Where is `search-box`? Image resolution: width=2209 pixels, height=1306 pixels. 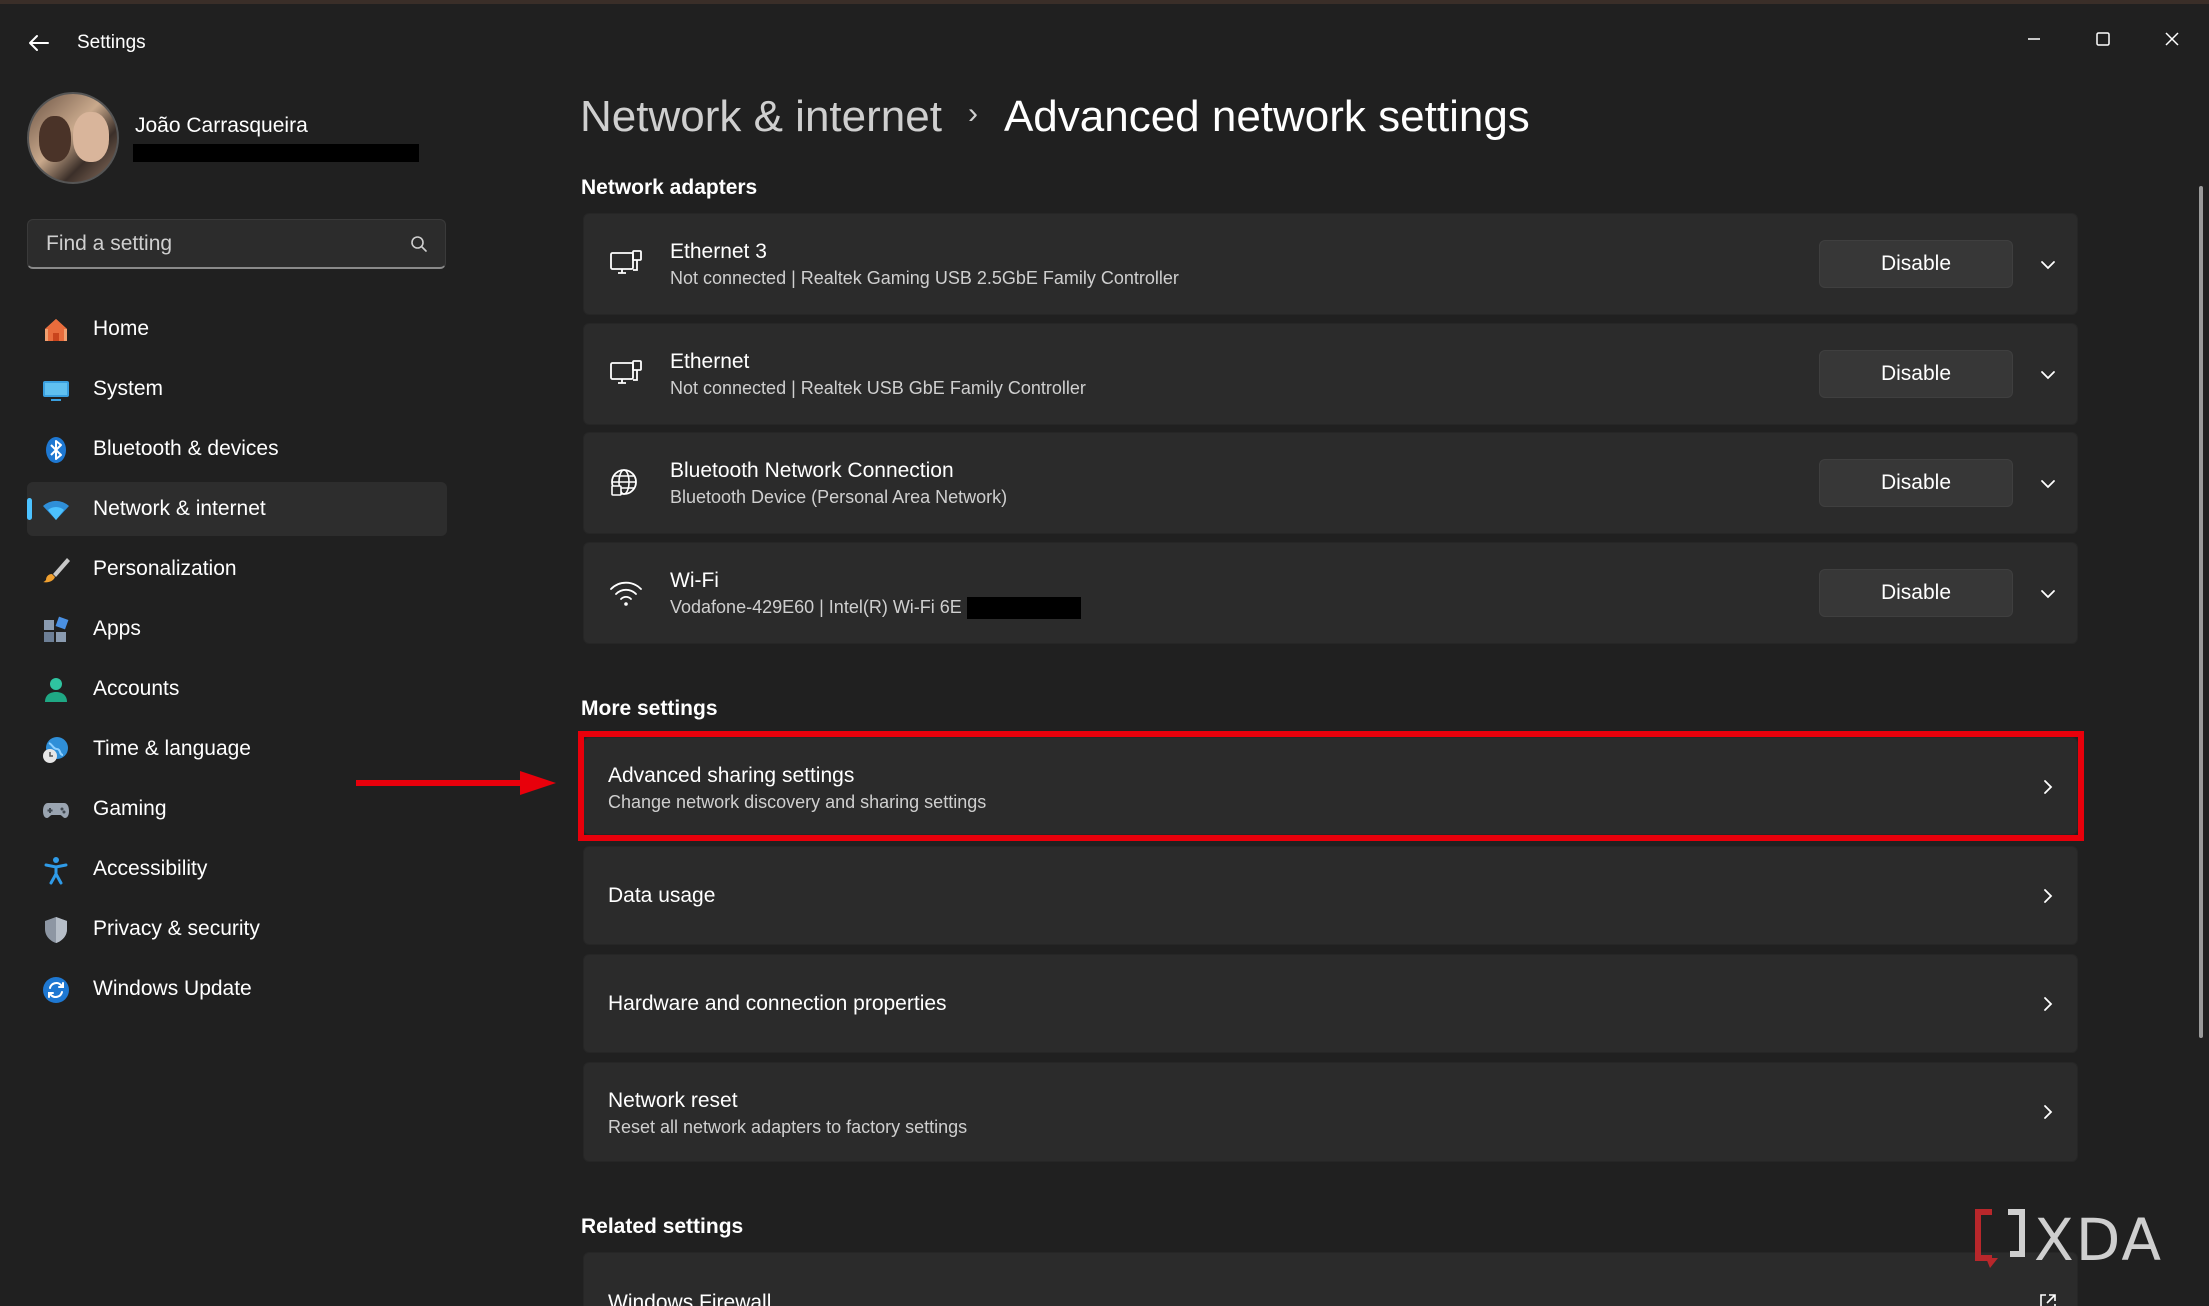
search-box is located at coordinates (236, 244).